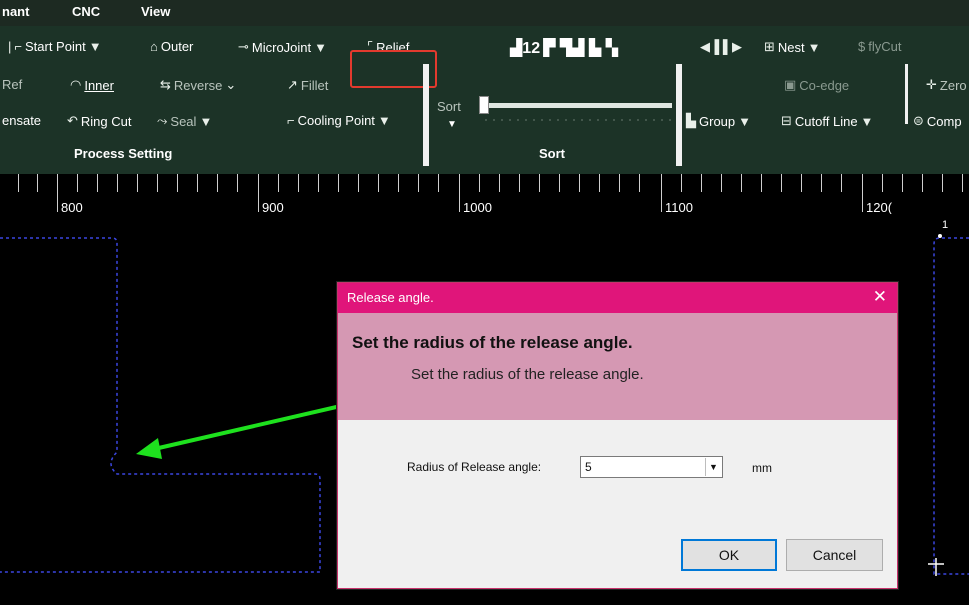  Describe the element at coordinates (282, 47) in the screenshot. I see `microjoint-button: ⊸ MicroJoint ▼` at that location.